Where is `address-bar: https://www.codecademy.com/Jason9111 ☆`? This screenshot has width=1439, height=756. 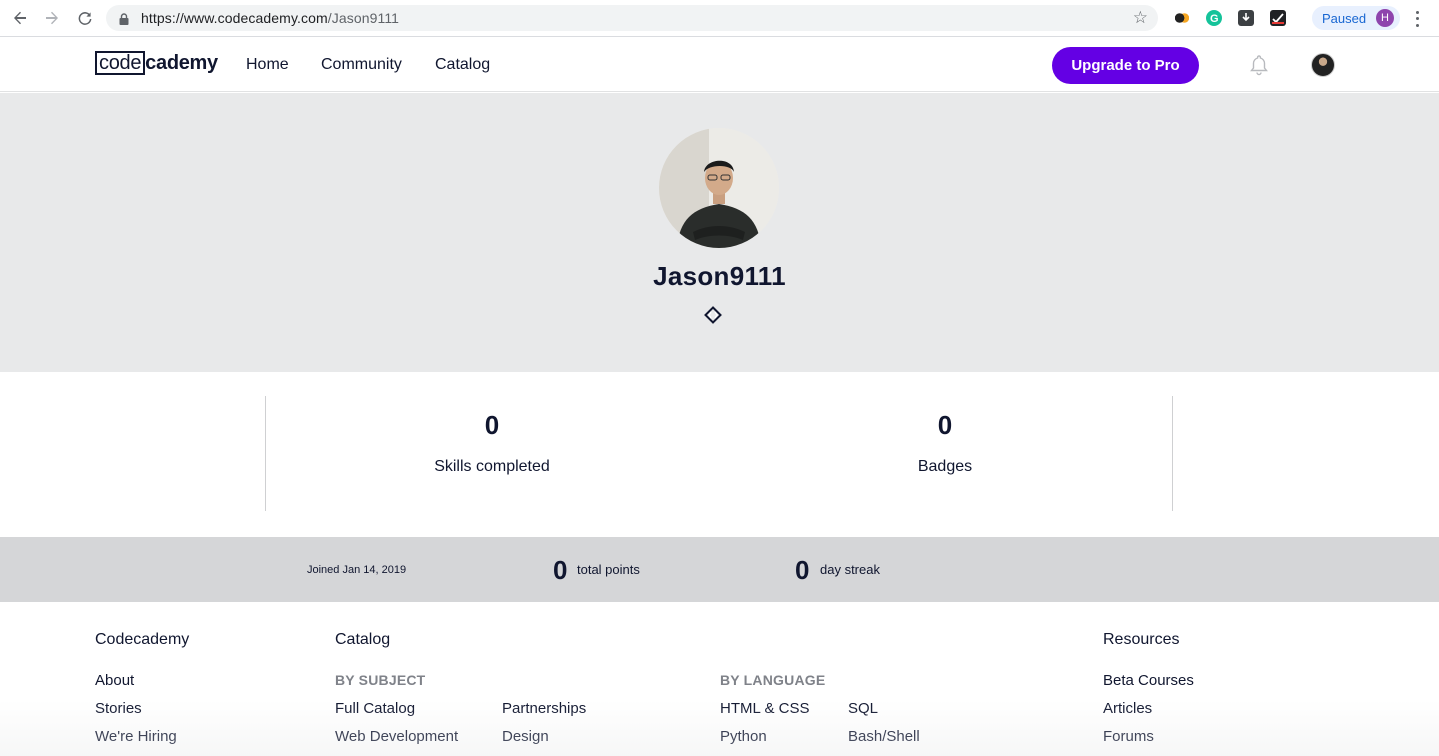
address-bar: https://www.codecademy.com/Jason9111 ☆ is located at coordinates (632, 18).